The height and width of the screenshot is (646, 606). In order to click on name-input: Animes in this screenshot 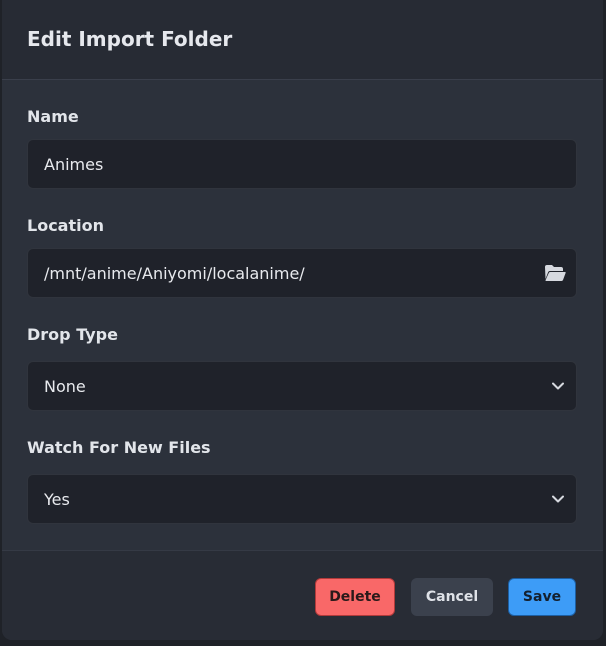, I will do `click(302, 164)`.